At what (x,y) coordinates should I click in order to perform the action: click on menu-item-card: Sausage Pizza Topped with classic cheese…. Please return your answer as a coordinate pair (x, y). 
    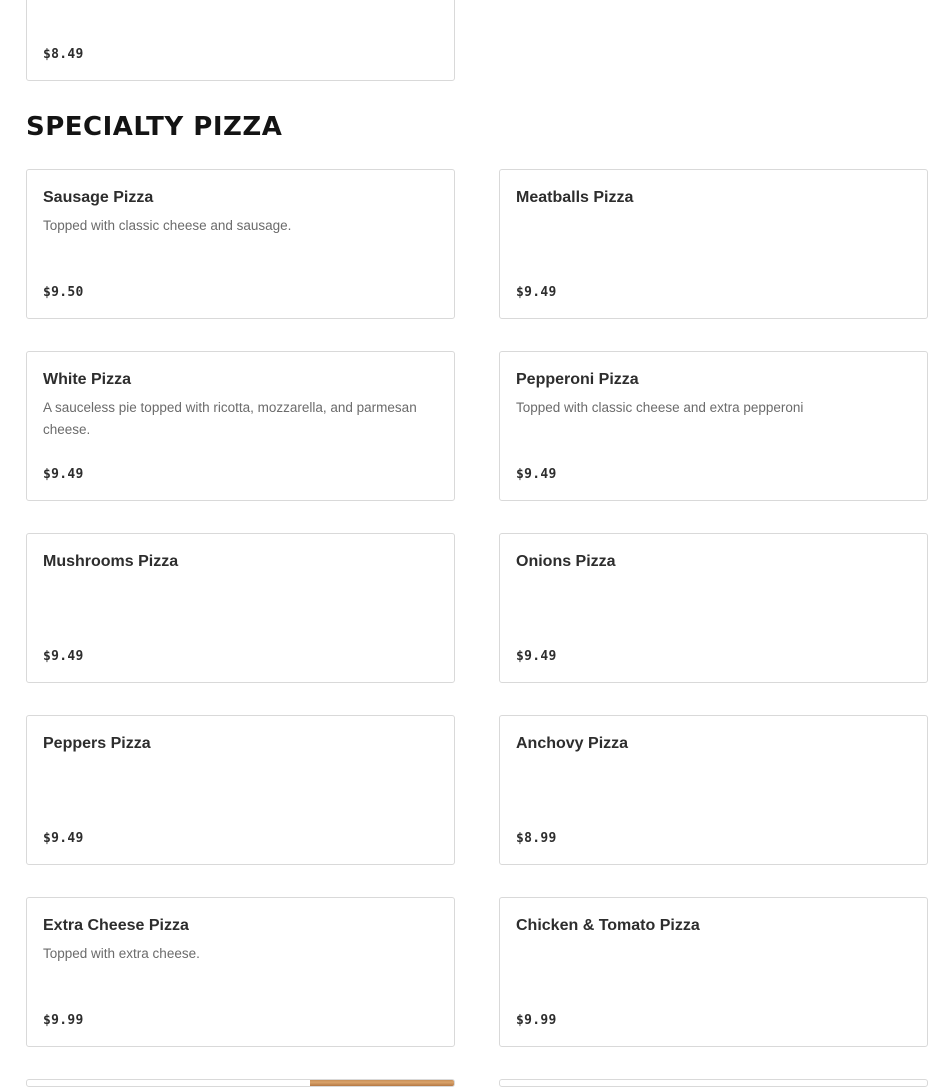
    Looking at the image, I should click on (240, 244).